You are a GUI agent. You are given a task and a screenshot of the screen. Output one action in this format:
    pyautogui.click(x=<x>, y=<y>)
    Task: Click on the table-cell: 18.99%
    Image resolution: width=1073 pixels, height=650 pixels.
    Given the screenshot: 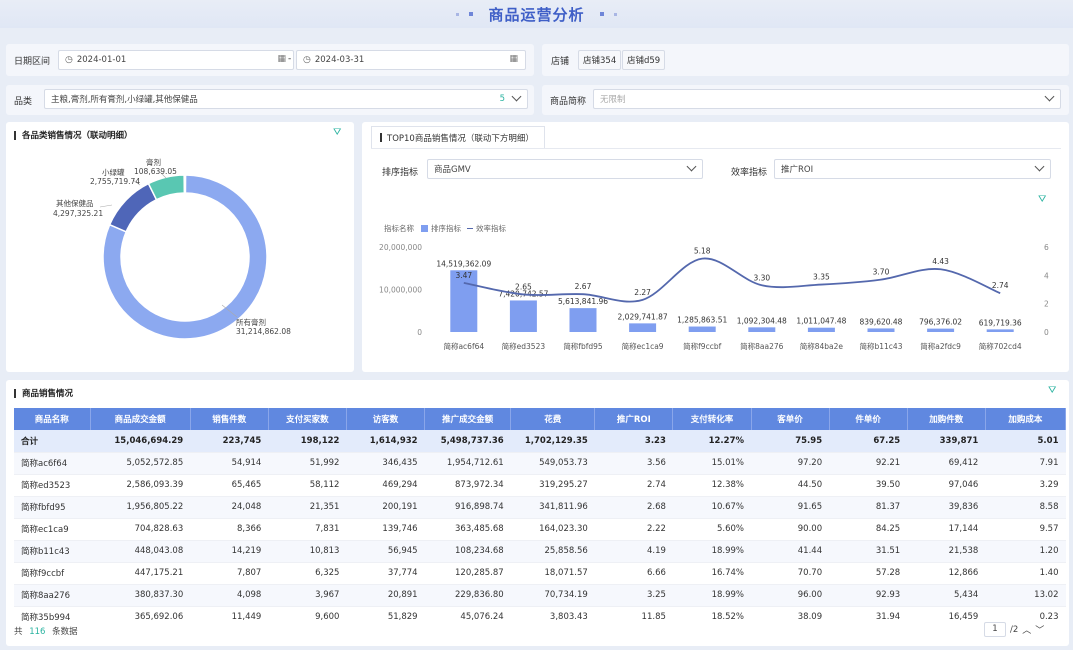 What is the action you would take?
    pyautogui.click(x=711, y=595)
    